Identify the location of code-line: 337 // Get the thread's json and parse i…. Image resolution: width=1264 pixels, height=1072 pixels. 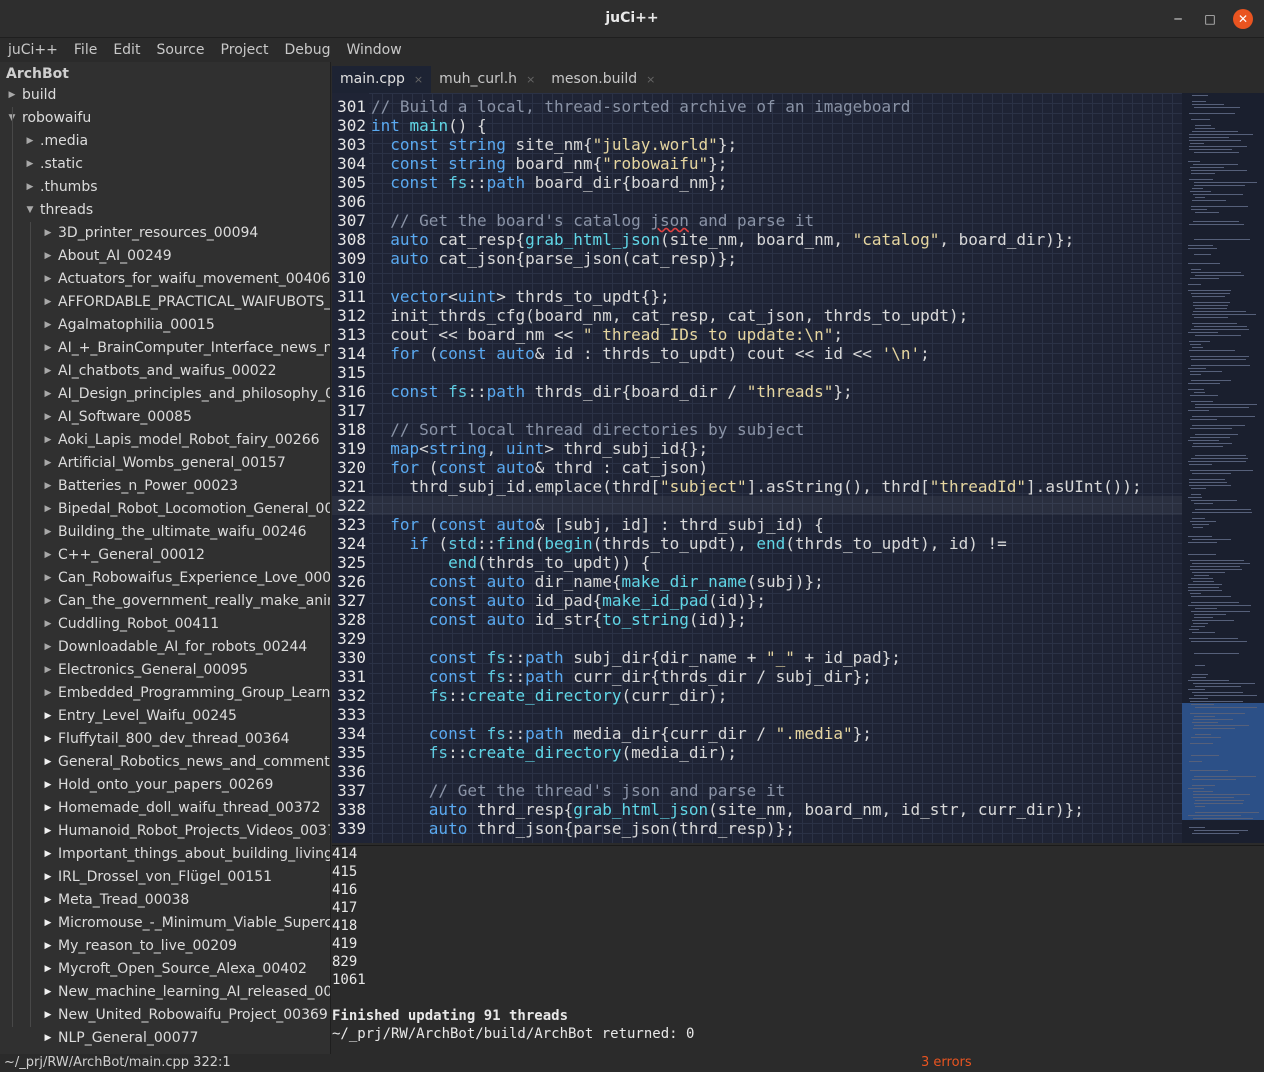
(757, 790).